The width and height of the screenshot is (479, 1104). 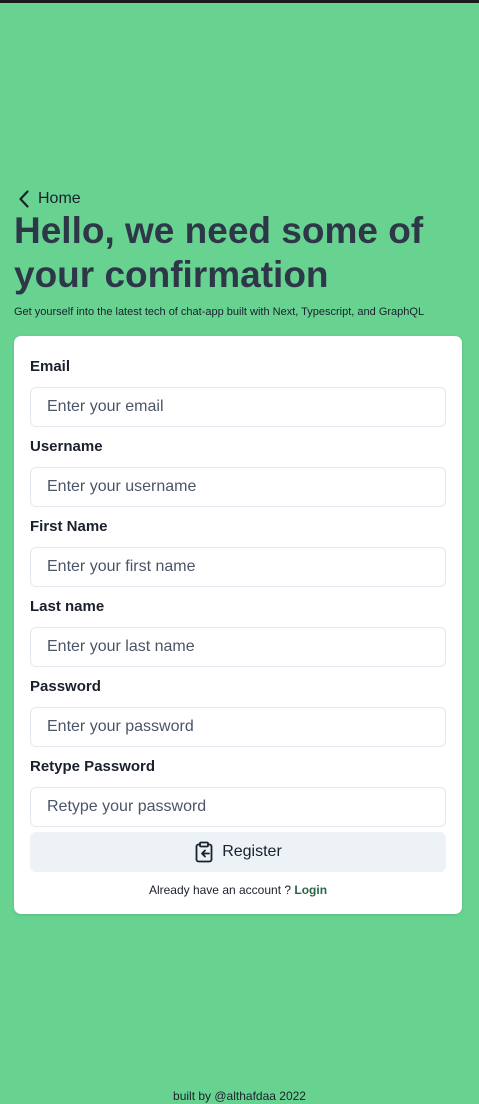 I want to click on home-link: Home, so click(x=49, y=199).